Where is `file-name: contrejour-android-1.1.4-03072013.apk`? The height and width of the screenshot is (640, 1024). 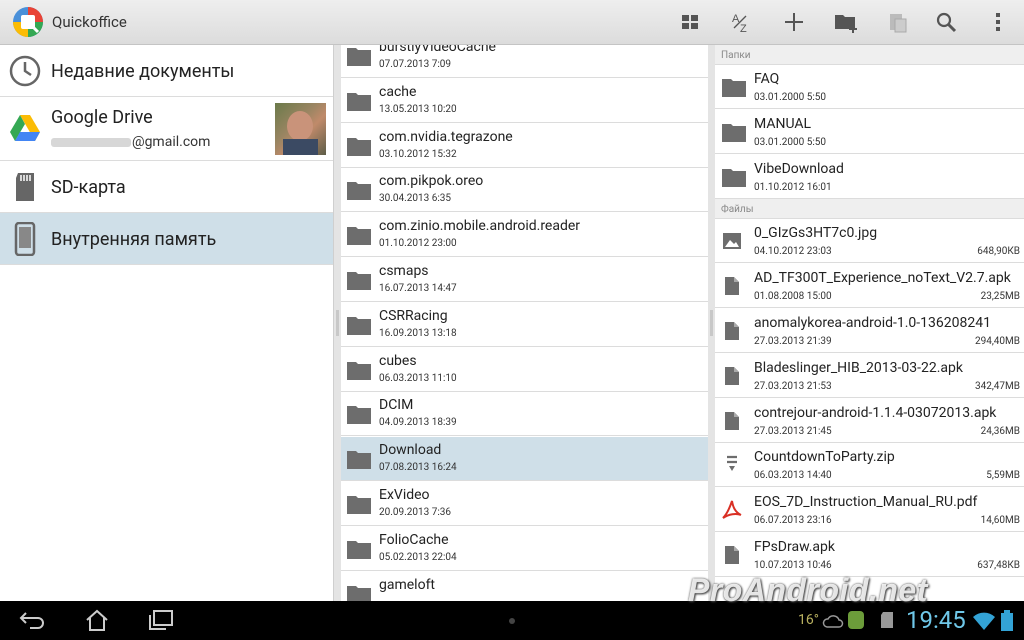 file-name: contrejour-android-1.1.4-03072013.apk is located at coordinates (875, 412).